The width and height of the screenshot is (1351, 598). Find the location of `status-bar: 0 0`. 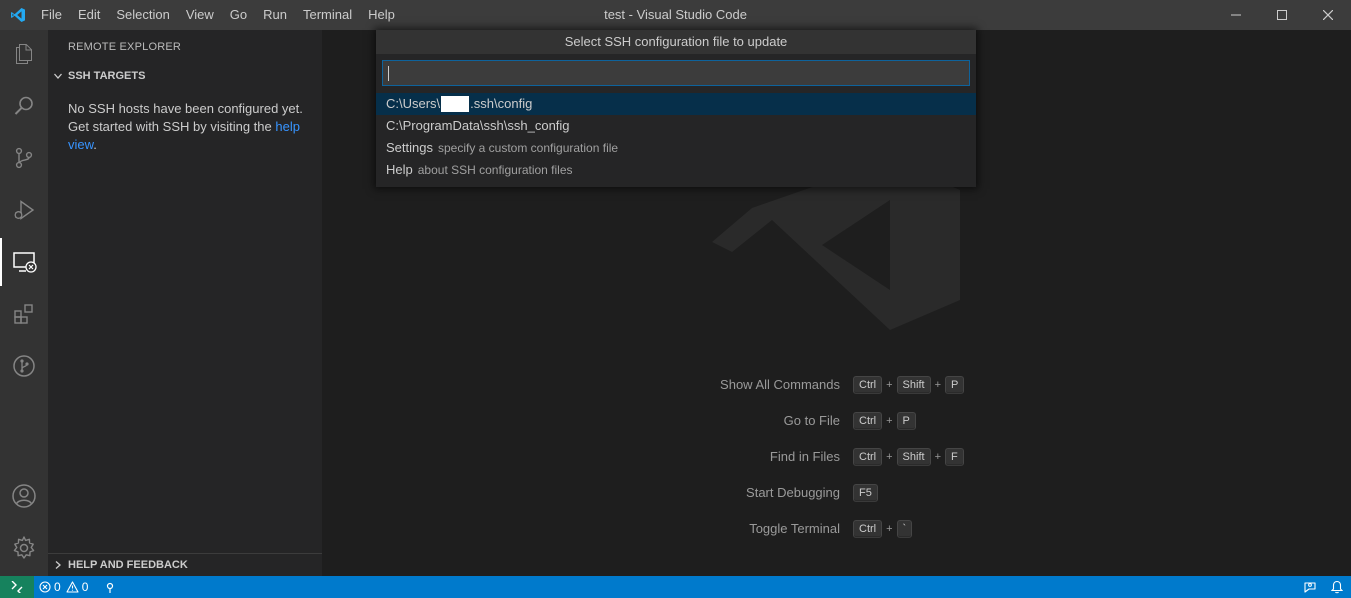

status-bar: 0 0 is located at coordinates (675, 587).